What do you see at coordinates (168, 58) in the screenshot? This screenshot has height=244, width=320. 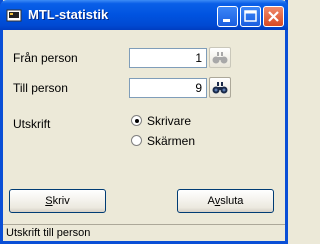 I see `from-person-input: 1` at bounding box center [168, 58].